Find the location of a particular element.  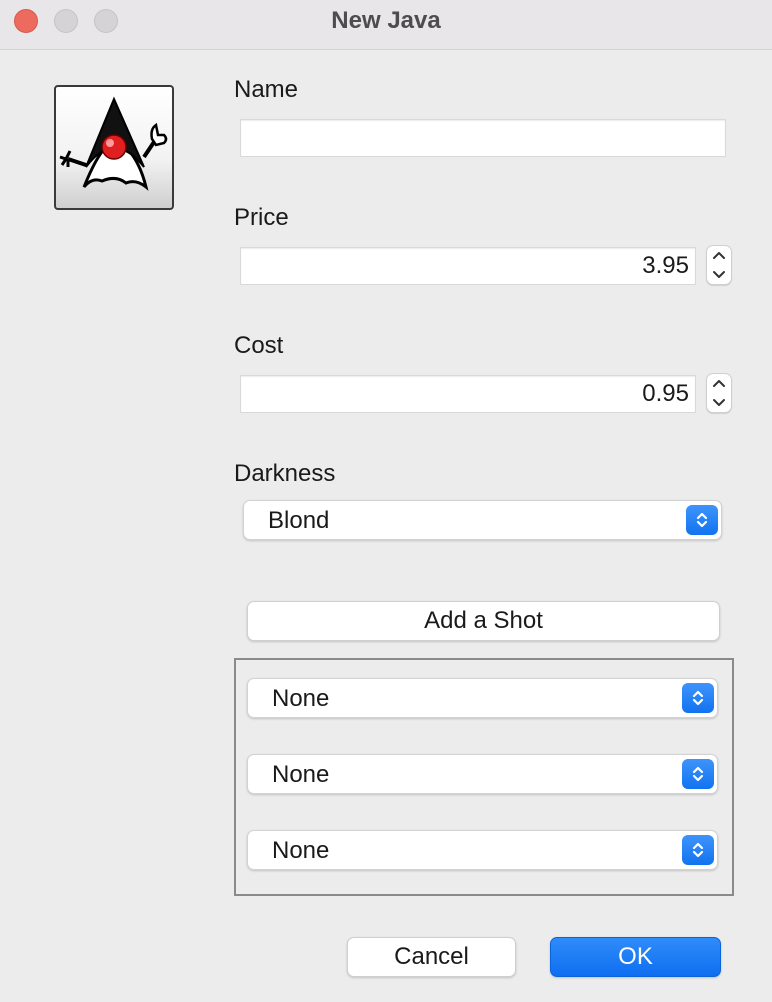

cost-label: Cost is located at coordinates (259, 345).